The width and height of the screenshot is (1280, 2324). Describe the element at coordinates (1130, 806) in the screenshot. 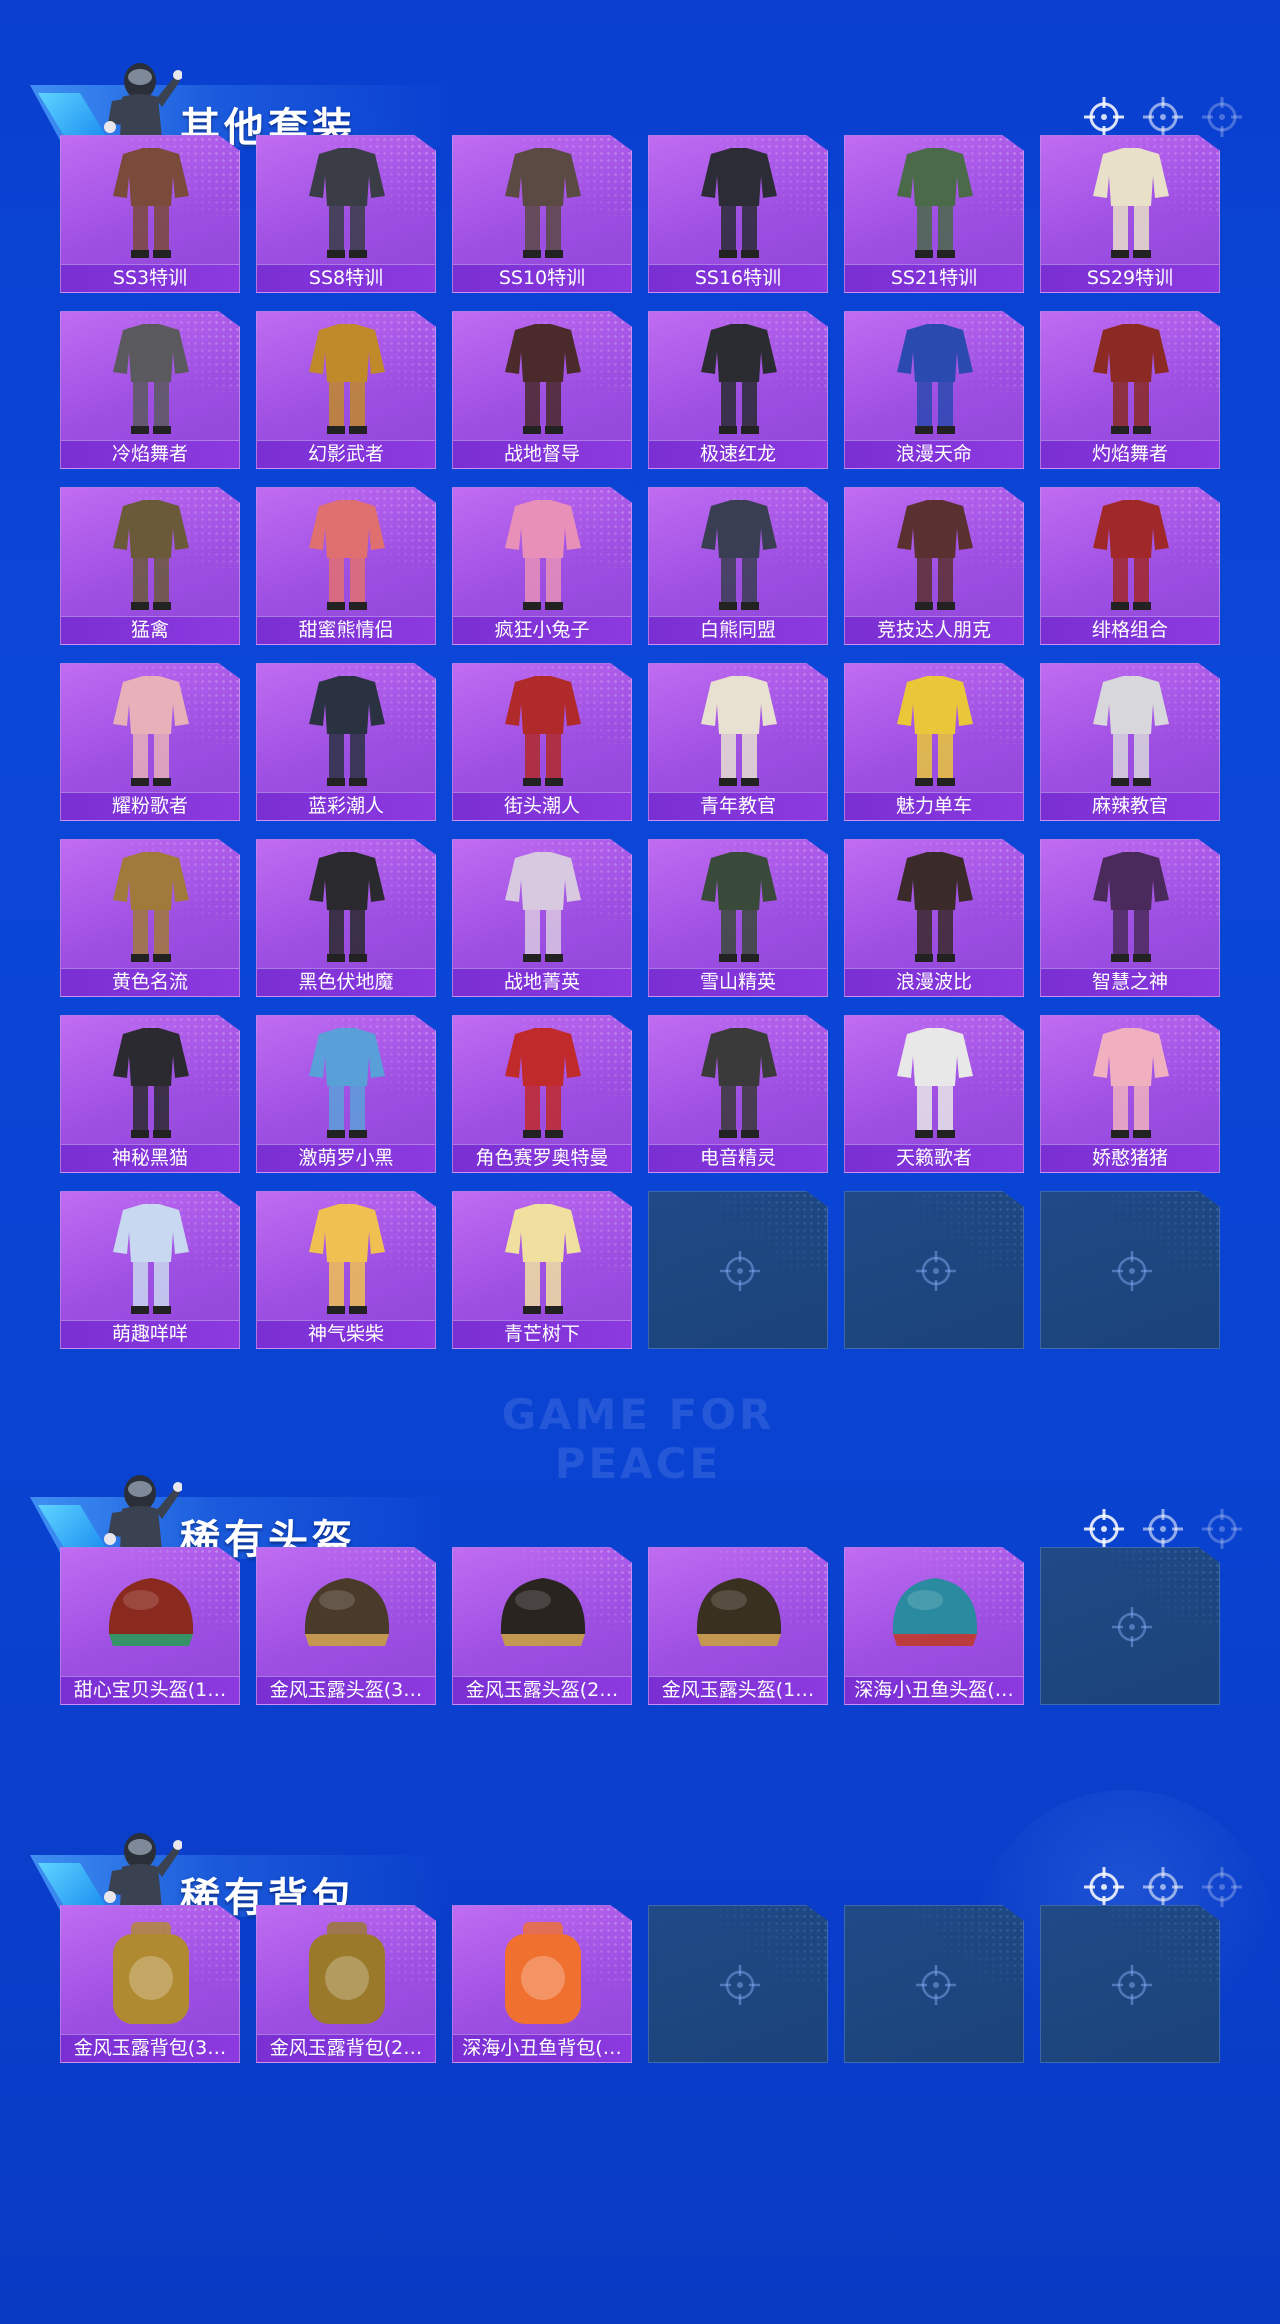

I see `item-name: 麻辣教官` at that location.